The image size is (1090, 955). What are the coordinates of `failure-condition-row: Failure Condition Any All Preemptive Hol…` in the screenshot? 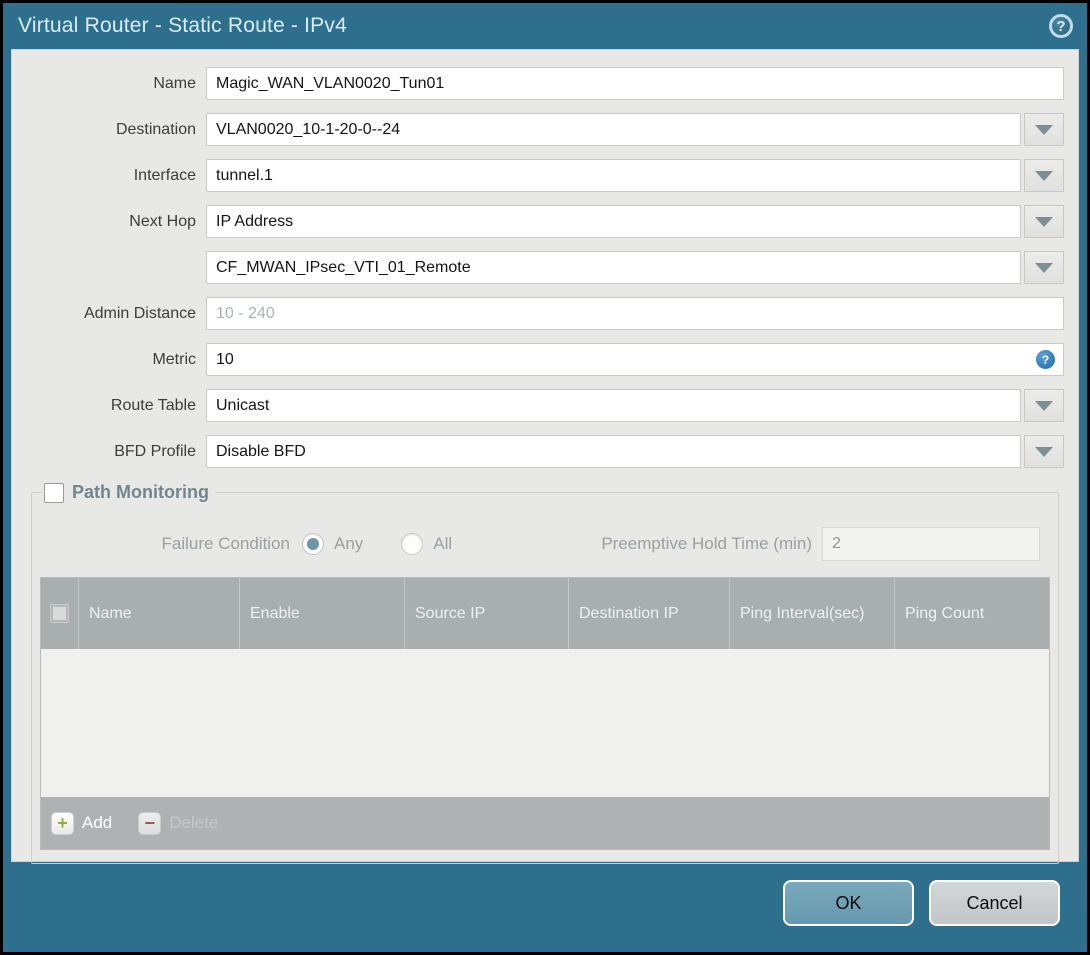 It's located at (540, 544).